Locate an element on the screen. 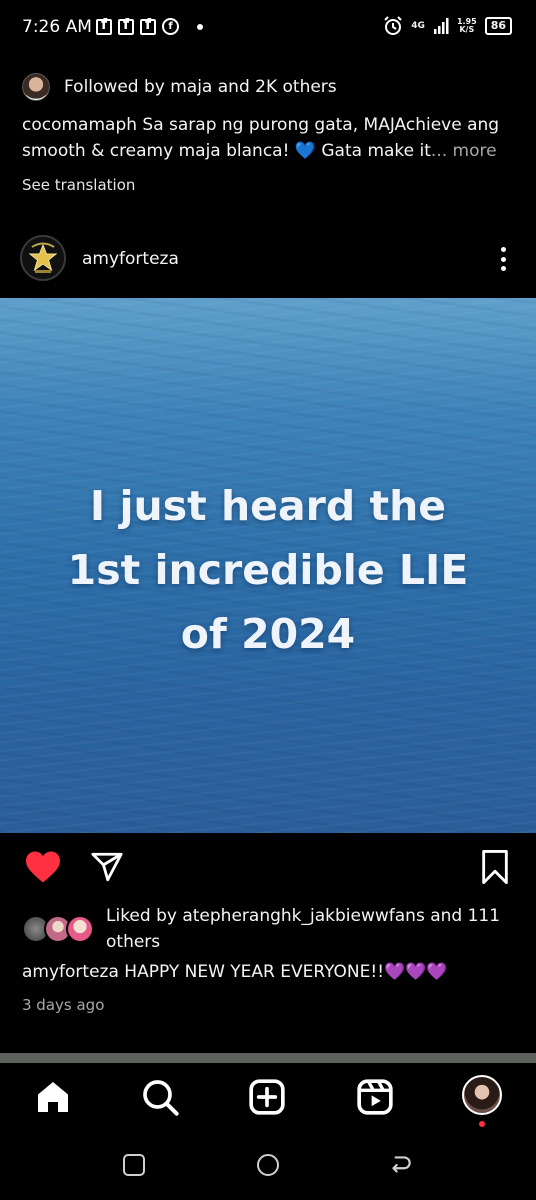  back-icon is located at coordinates (401, 1165).